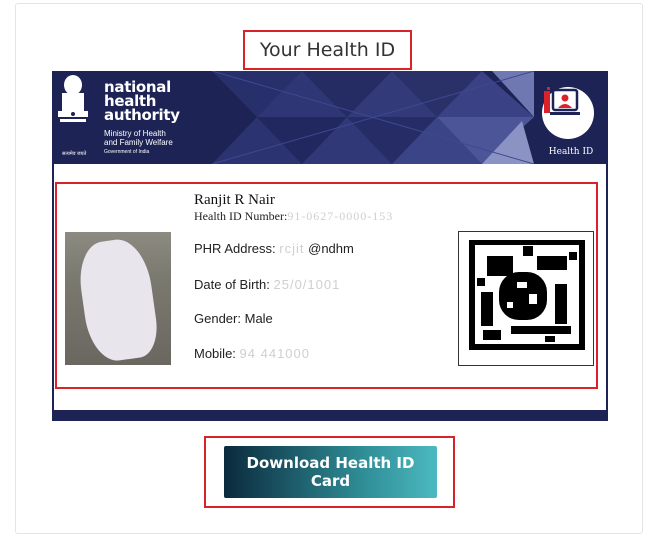  Describe the element at coordinates (267, 284) in the screenshot. I see `date-of-birth: Date of Birth: 25/0/1001` at that location.